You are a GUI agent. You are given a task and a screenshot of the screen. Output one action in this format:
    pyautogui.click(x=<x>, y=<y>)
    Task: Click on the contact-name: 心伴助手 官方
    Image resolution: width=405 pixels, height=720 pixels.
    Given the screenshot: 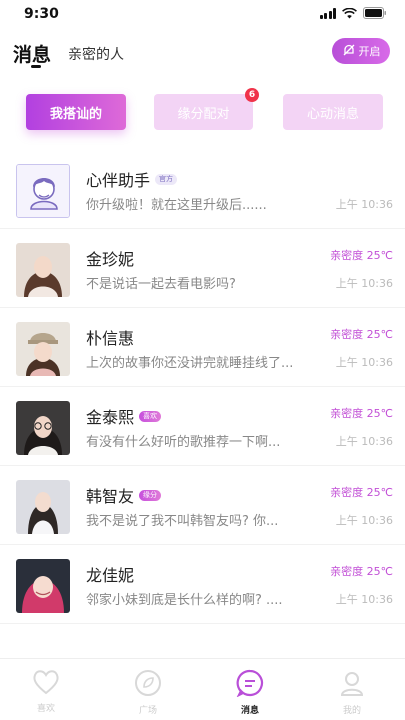 What is the action you would take?
    pyautogui.click(x=132, y=179)
    